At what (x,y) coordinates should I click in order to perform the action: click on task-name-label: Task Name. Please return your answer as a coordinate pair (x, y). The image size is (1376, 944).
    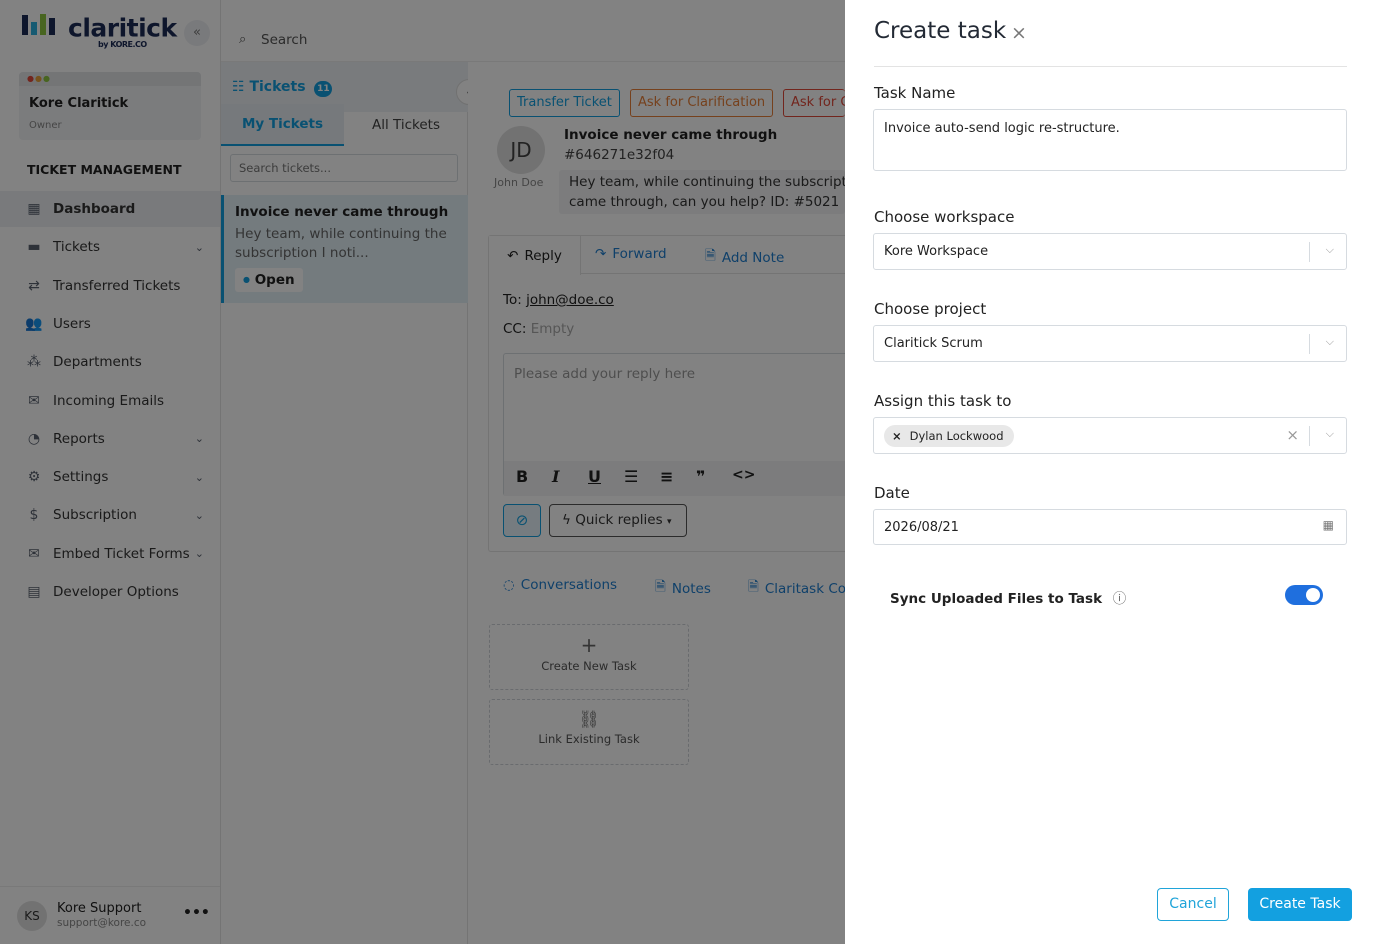
    Looking at the image, I should click on (915, 93).